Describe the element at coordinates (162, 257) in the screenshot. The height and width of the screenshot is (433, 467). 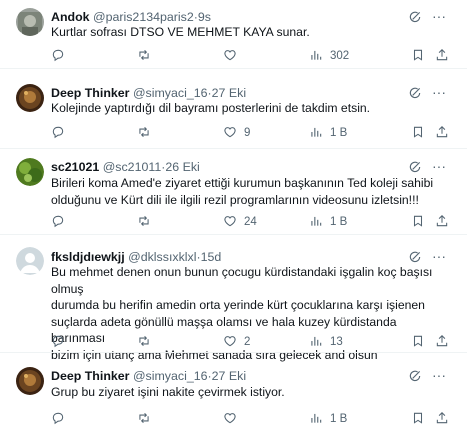
I see `user-handle: @dklssıxklxl` at that location.